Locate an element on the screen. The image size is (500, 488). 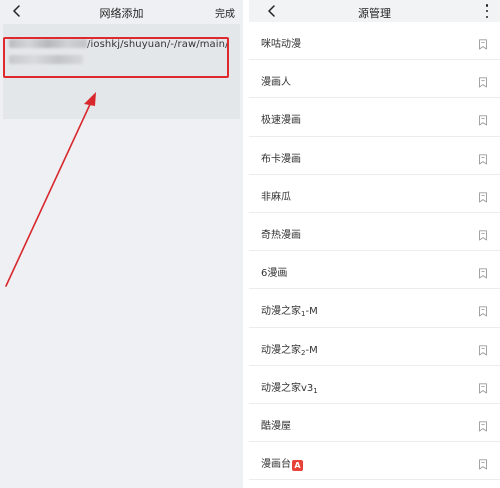
source-name: 奇热漫画 is located at coordinates (281, 235).